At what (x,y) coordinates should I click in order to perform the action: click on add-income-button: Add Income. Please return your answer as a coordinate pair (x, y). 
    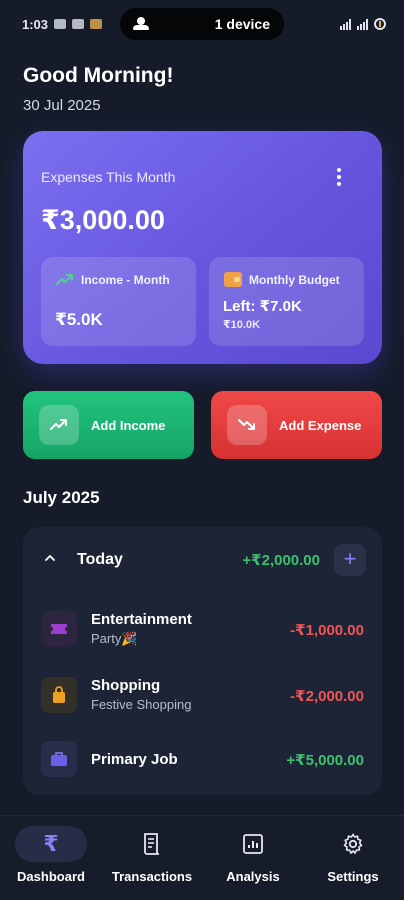
    Looking at the image, I should click on (108, 425).